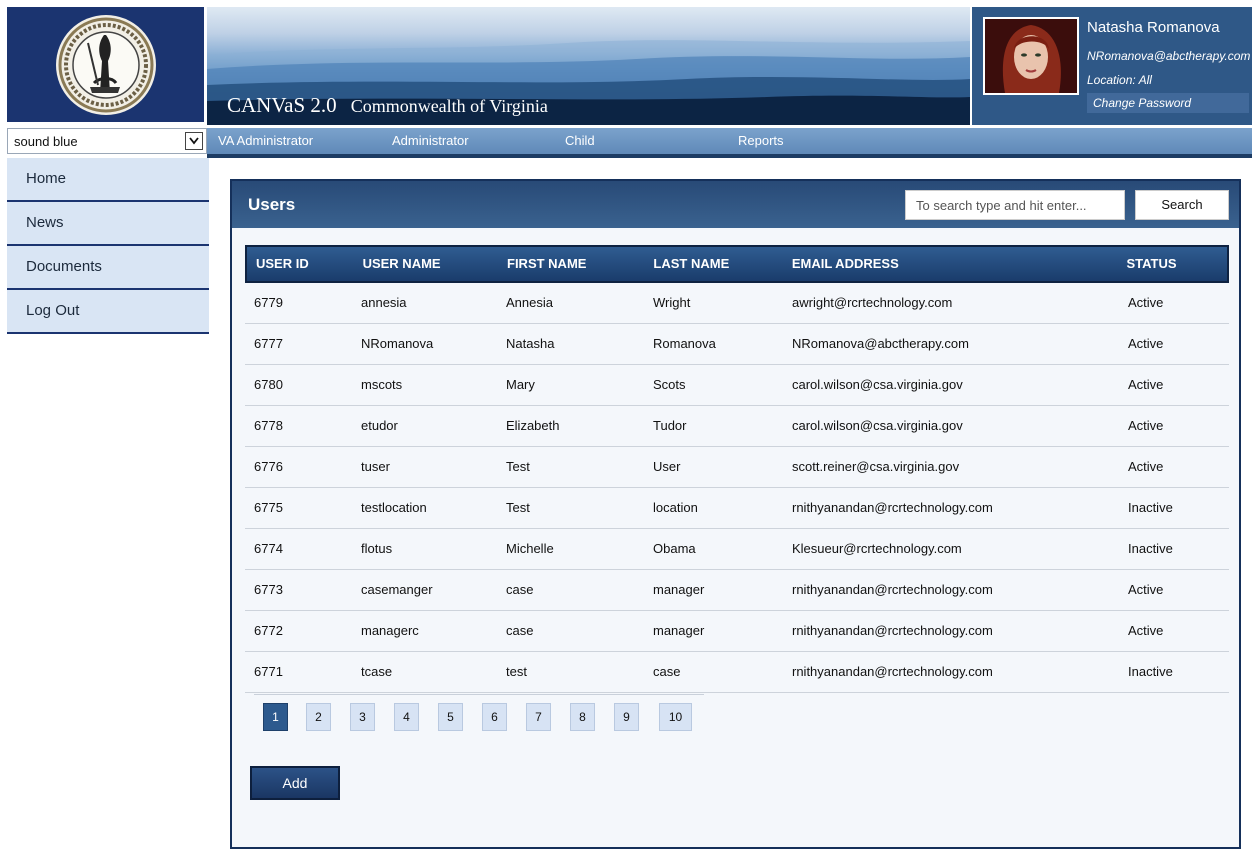 This screenshot has width=1252, height=849. What do you see at coordinates (108, 224) in the screenshot?
I see `sidebar-item-news: News` at bounding box center [108, 224].